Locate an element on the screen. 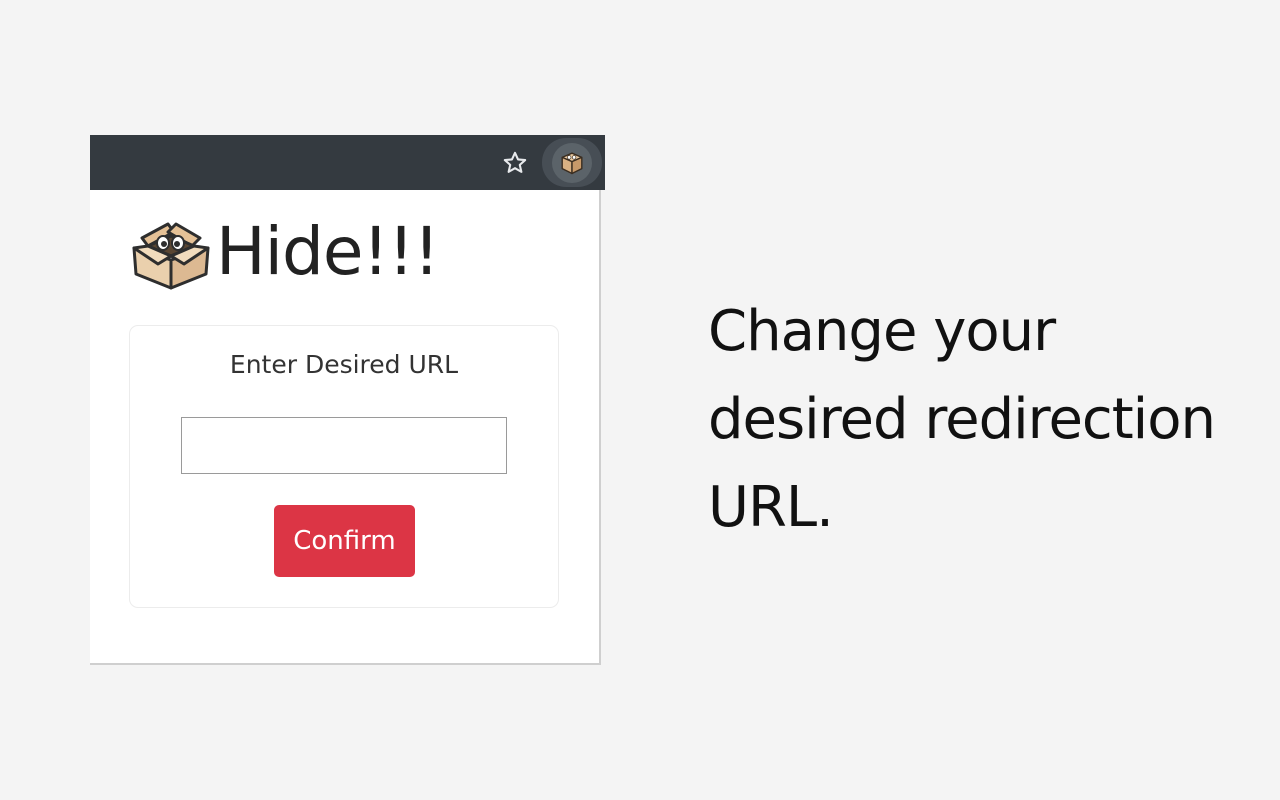 The image size is (1280, 800). star-outline-icon is located at coordinates (515, 162).